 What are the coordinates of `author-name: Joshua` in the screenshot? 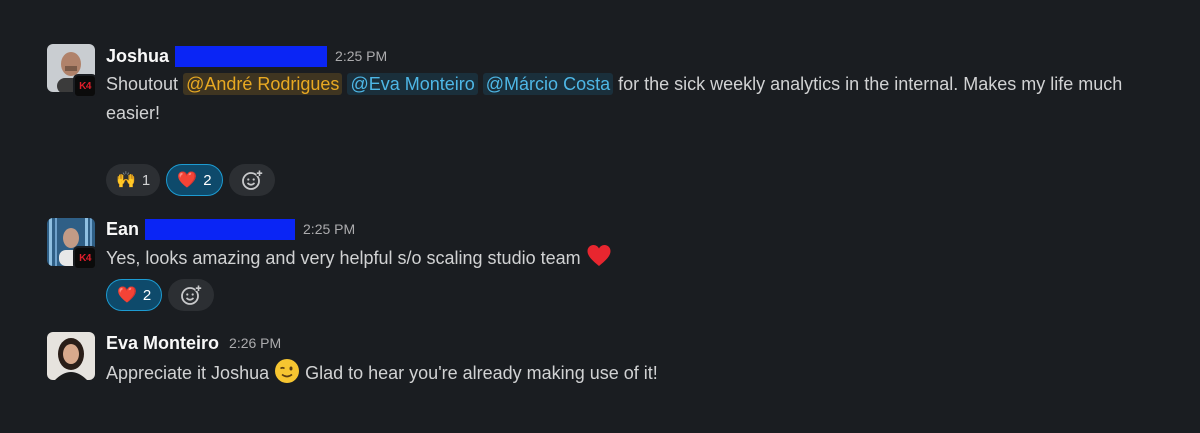 It's located at (137, 56).